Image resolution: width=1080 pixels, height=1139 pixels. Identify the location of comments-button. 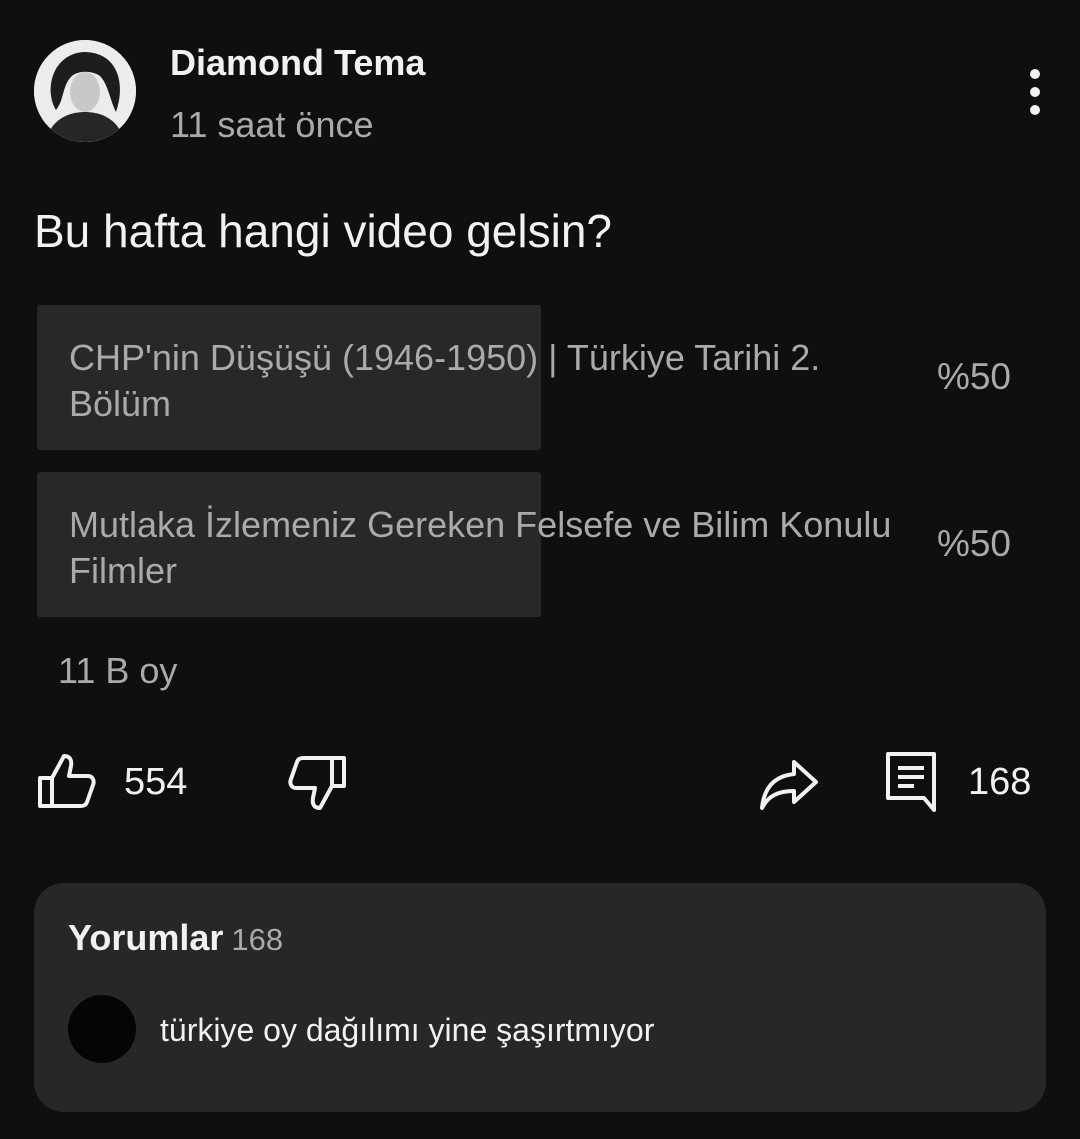
(912, 781).